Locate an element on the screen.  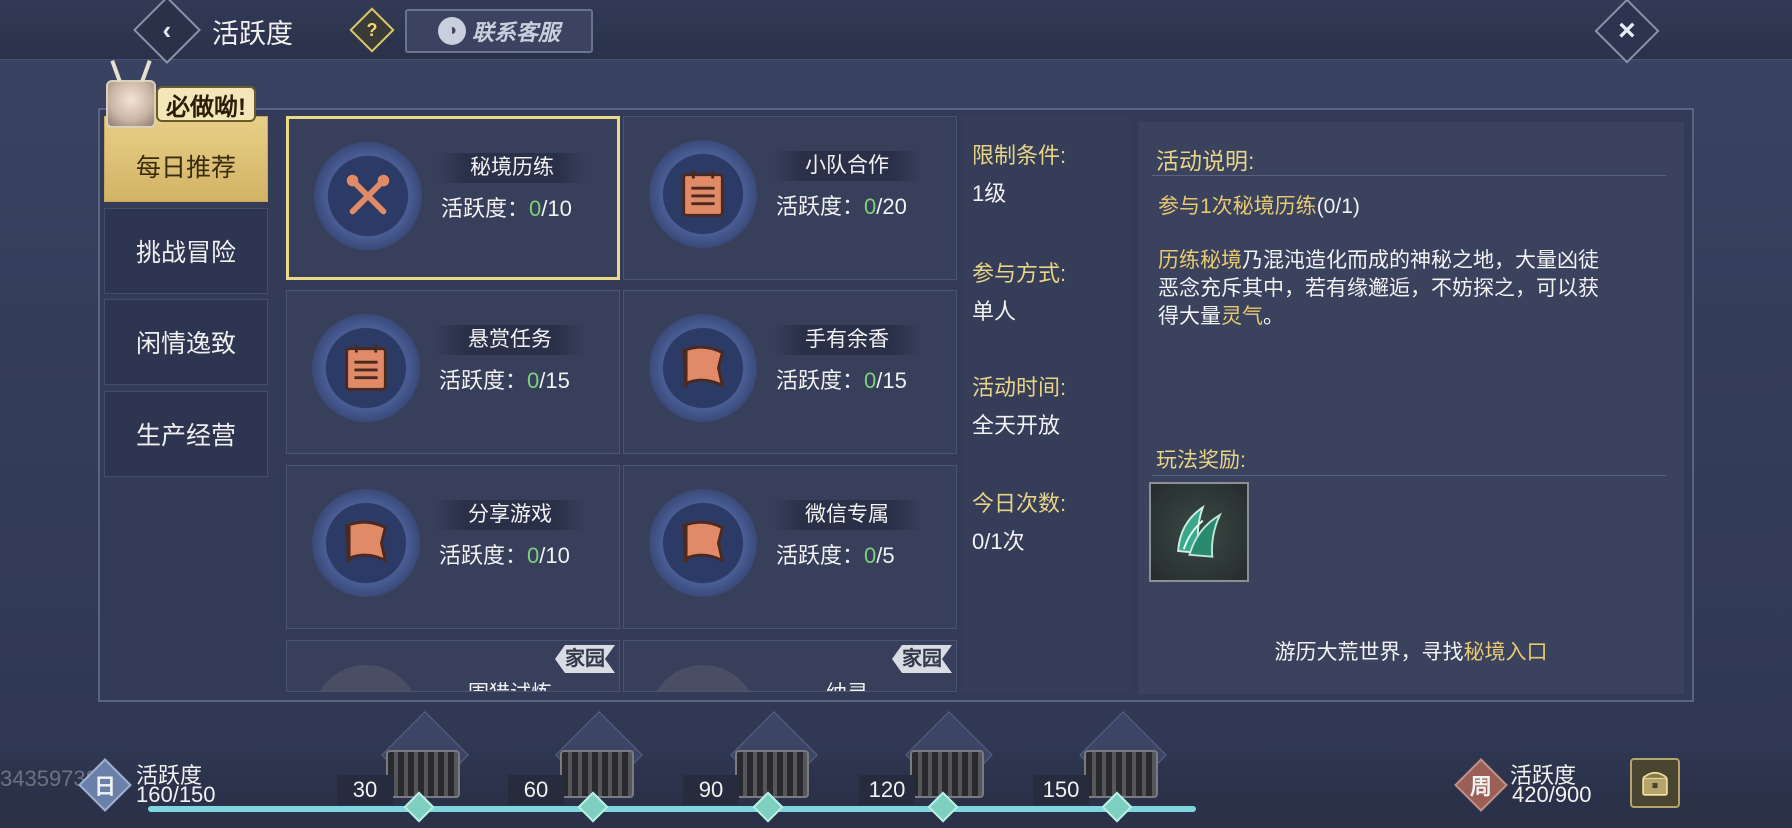
milestone-value: 90 is located at coordinates (711, 790).